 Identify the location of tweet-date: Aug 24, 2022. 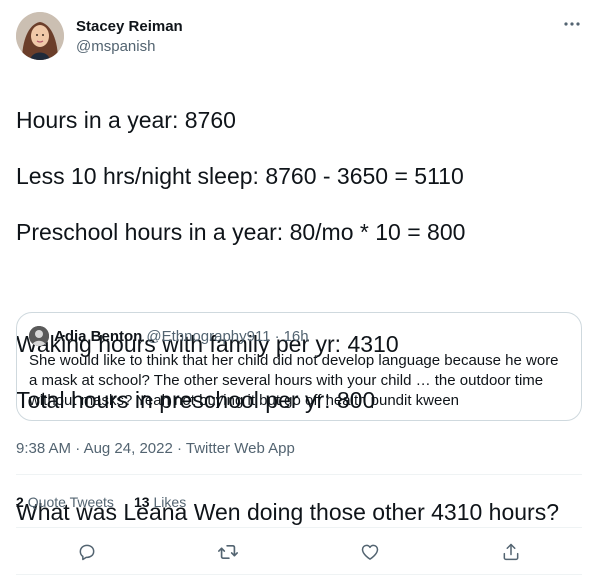
(128, 448).